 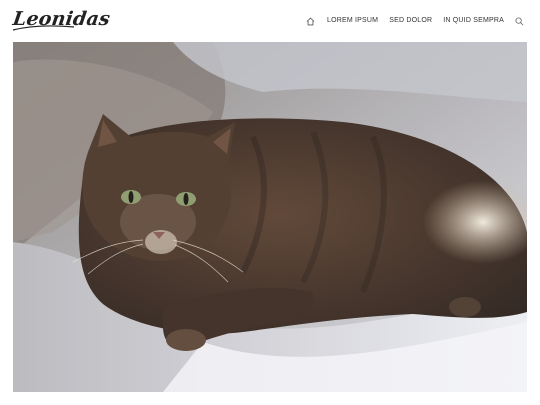 What do you see at coordinates (352, 21) in the screenshot?
I see `nav-item-lorem-ipsum: LOREM IPSUM` at bounding box center [352, 21].